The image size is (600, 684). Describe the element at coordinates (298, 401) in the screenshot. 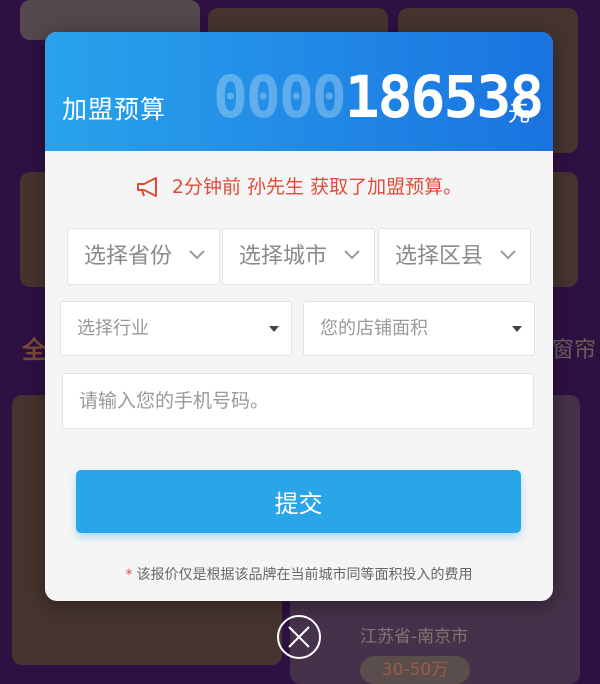

I see `phone-input` at that location.